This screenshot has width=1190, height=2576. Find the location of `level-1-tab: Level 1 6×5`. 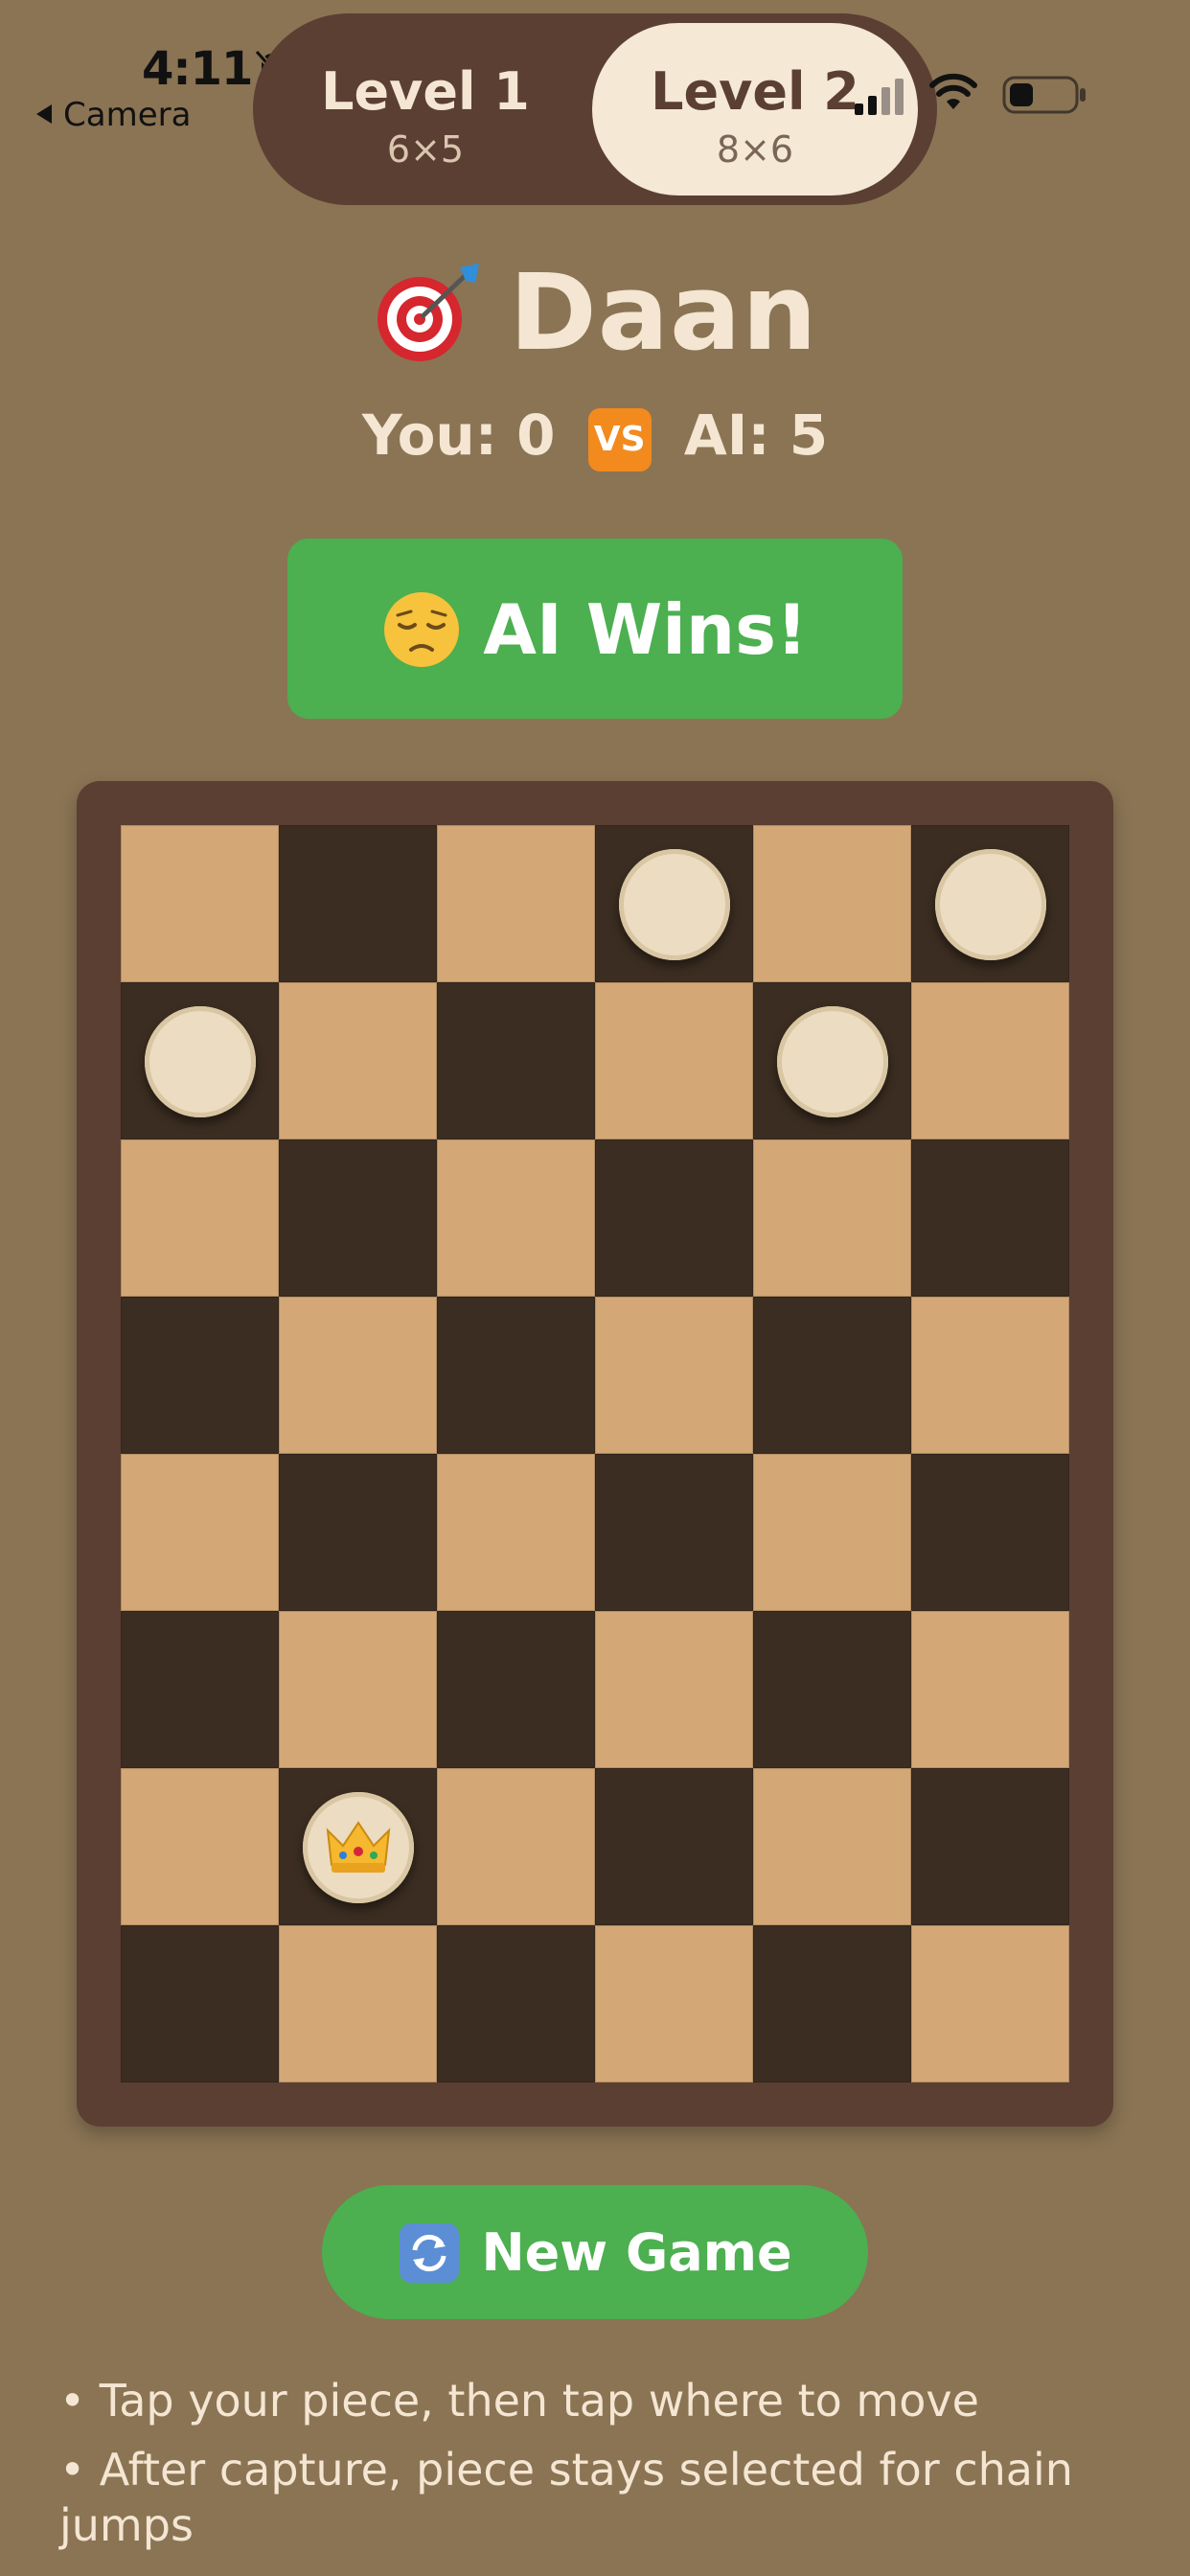

level-1-tab: Level 1 6×5 is located at coordinates (426, 109).